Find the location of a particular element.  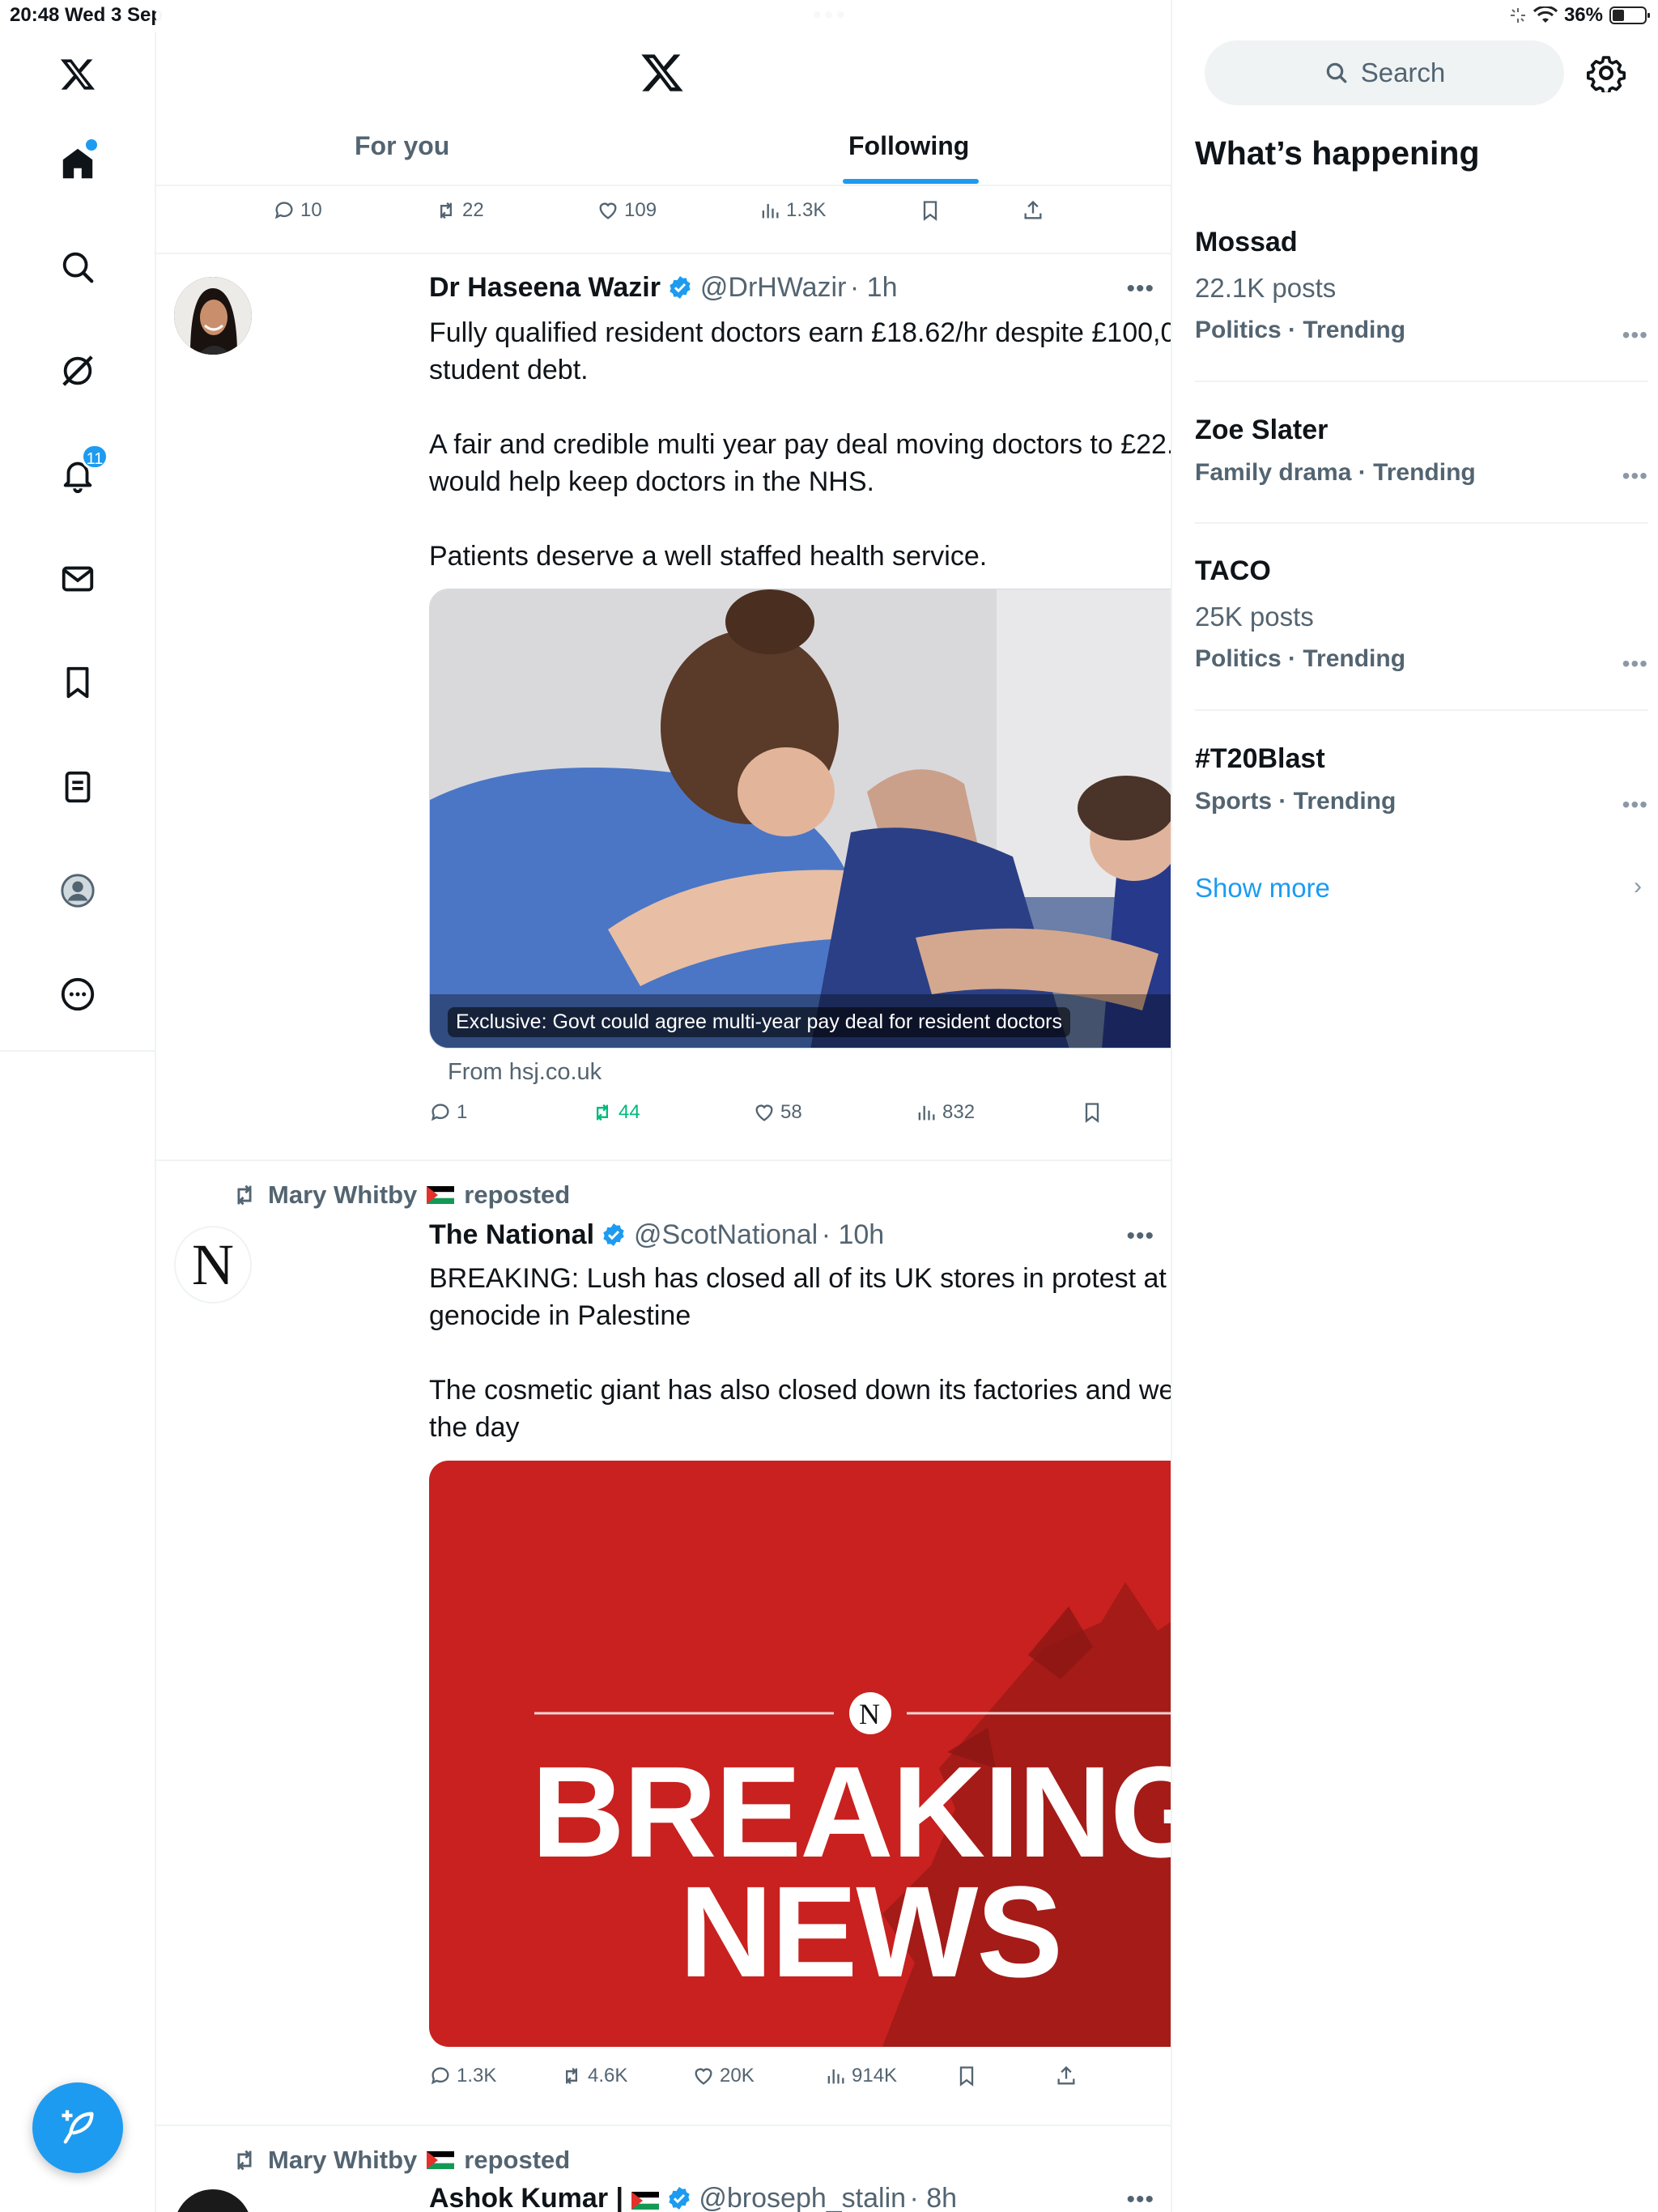

post-header: Dr Haseena Wazir @DrHWazir · 1h is located at coordinates (663, 288).